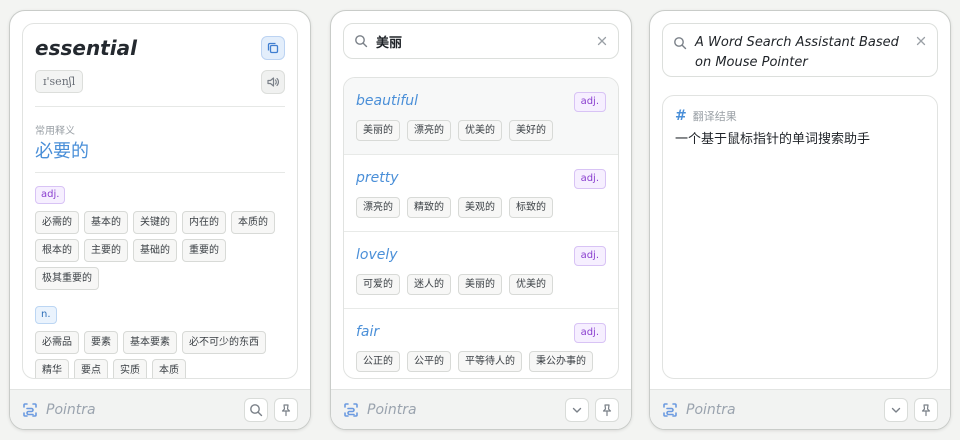  I want to click on pronounce-button, so click(273, 82).